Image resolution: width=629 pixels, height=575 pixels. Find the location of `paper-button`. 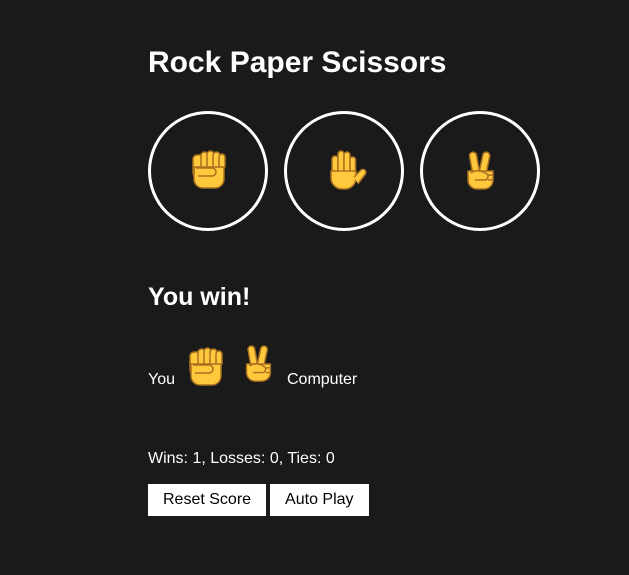

paper-button is located at coordinates (344, 171).